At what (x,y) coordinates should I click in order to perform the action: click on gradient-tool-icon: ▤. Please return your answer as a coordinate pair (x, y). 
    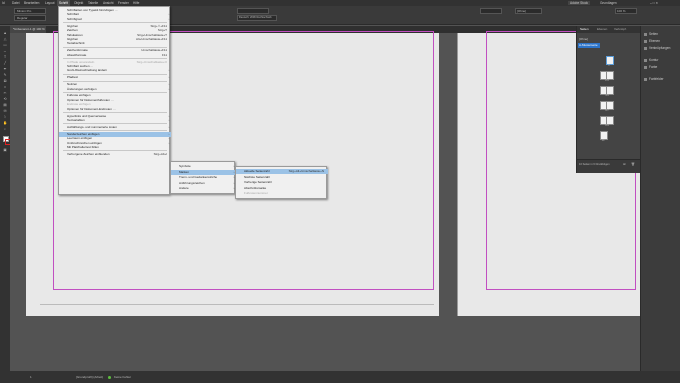
    Looking at the image, I should click on (5, 105).